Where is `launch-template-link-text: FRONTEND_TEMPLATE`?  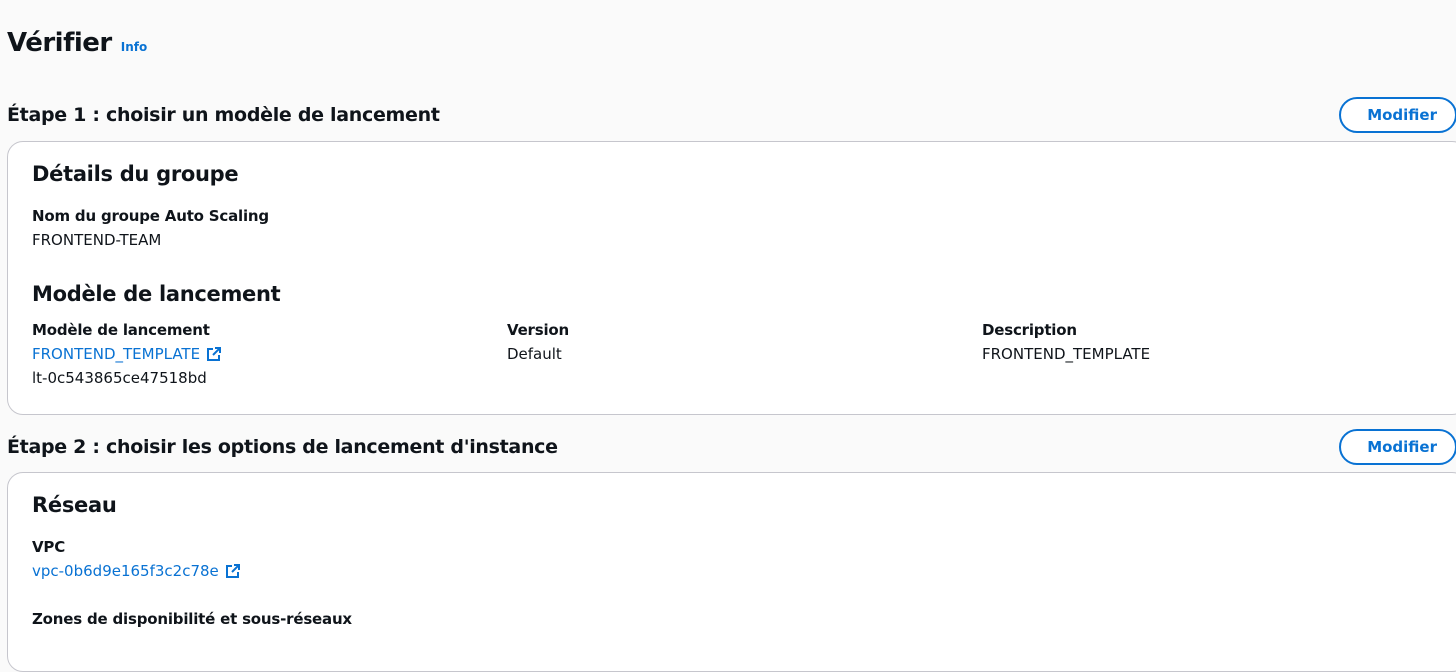 launch-template-link-text: FRONTEND_TEMPLATE is located at coordinates (116, 354).